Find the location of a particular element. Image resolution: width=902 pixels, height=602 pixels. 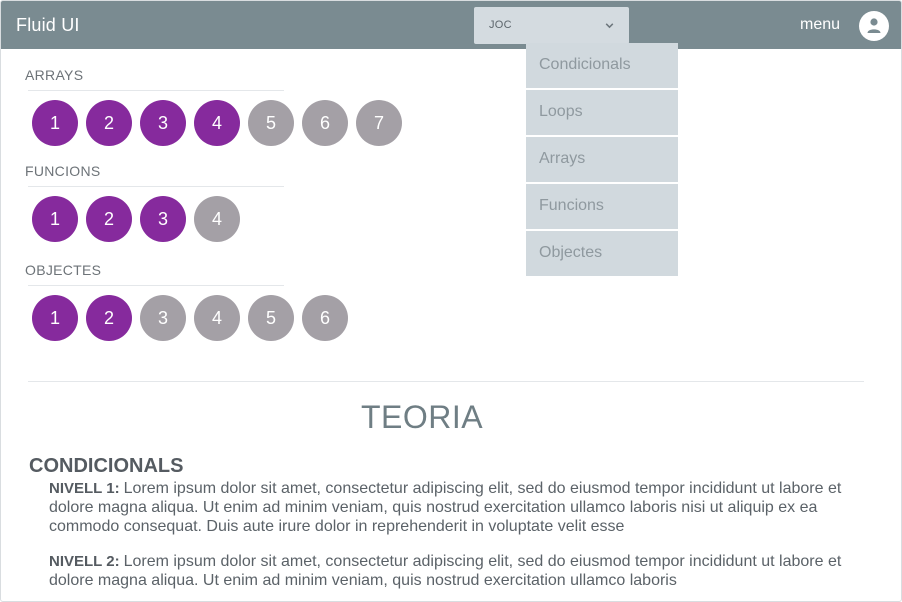

level-button-objectes-2: 2 is located at coordinates (109, 318).